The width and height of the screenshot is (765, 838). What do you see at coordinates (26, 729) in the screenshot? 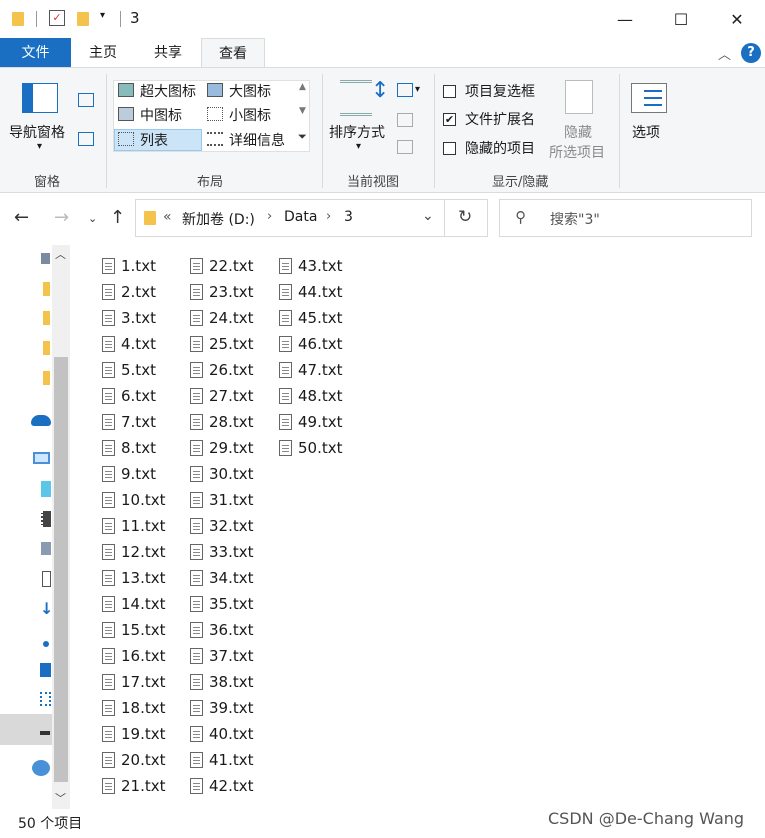
I see `selected-drive-item` at bounding box center [26, 729].